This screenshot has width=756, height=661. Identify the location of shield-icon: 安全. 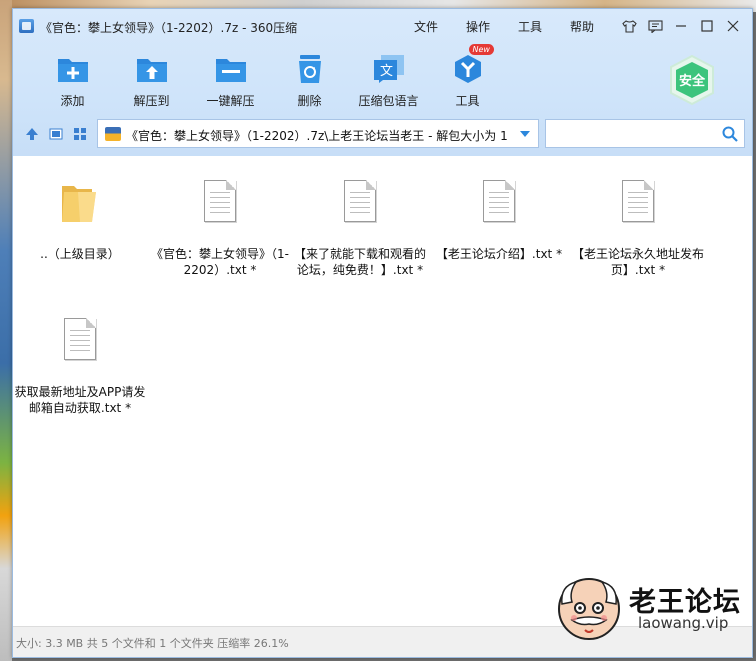
(692, 80).